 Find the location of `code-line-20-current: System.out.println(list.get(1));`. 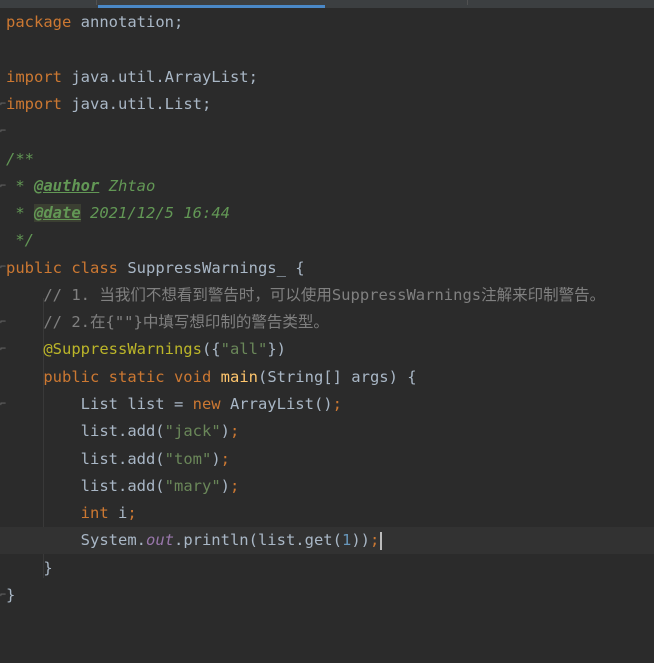

code-line-20-current: System.out.println(list.get(1)); is located at coordinates (327, 540).